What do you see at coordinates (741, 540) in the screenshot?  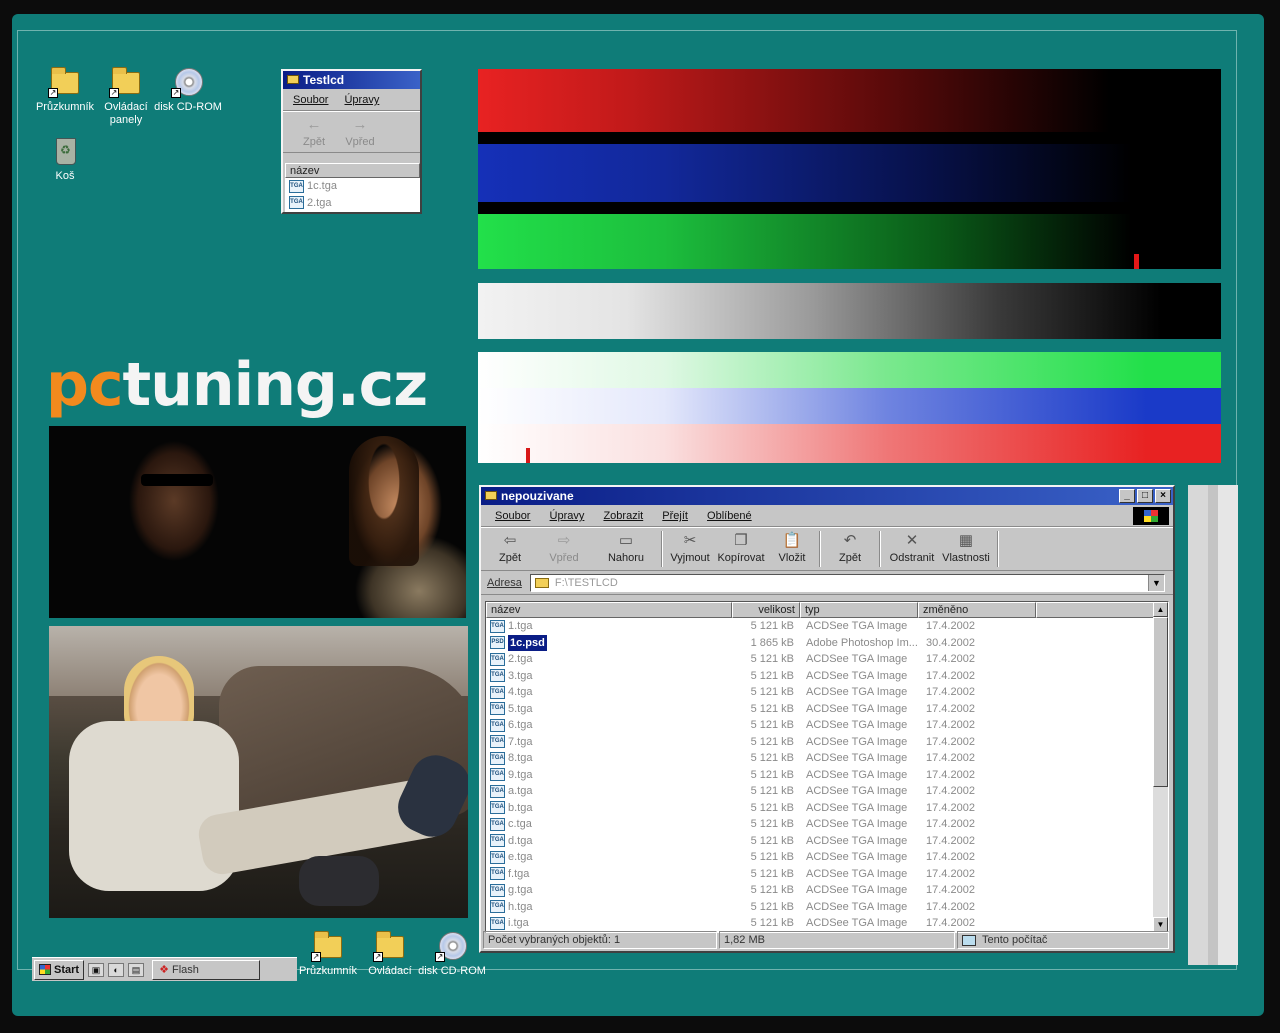 I see `copy-icon: ❐` at bounding box center [741, 540].